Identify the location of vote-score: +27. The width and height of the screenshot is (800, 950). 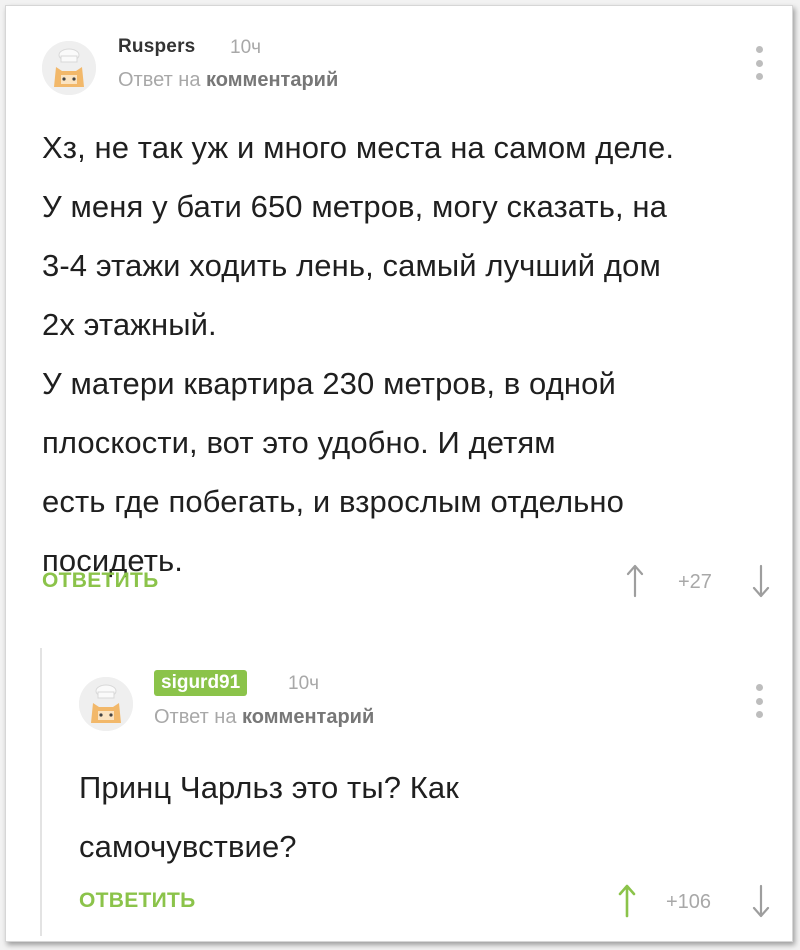
(695, 582).